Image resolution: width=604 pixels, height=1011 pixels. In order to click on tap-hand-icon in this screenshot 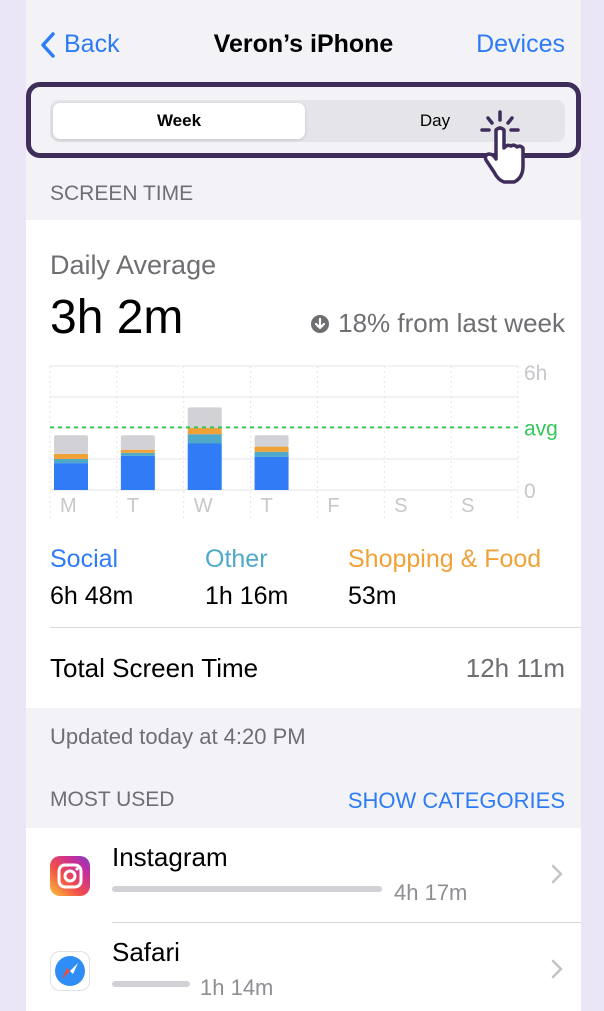, I will do `click(502, 147)`.